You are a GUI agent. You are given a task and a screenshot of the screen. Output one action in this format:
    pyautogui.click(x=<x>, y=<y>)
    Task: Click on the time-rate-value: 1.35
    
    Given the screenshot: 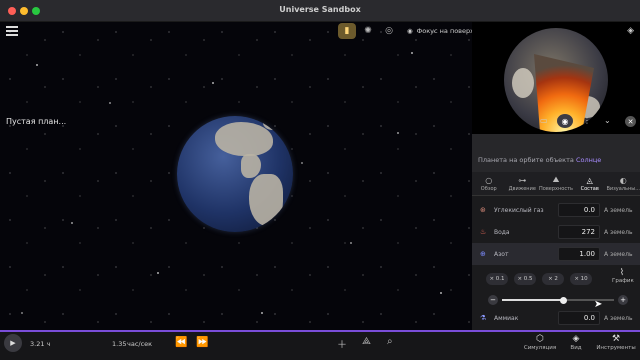 What is the action you would take?
    pyautogui.click(x=119, y=344)
    